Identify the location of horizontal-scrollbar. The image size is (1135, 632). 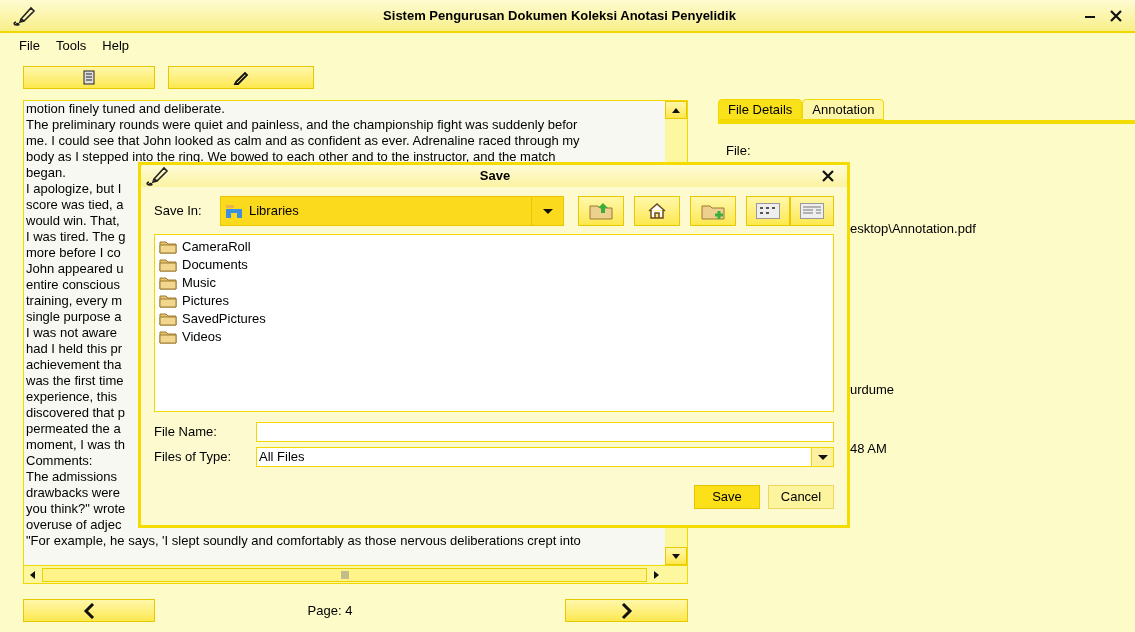
(355, 574).